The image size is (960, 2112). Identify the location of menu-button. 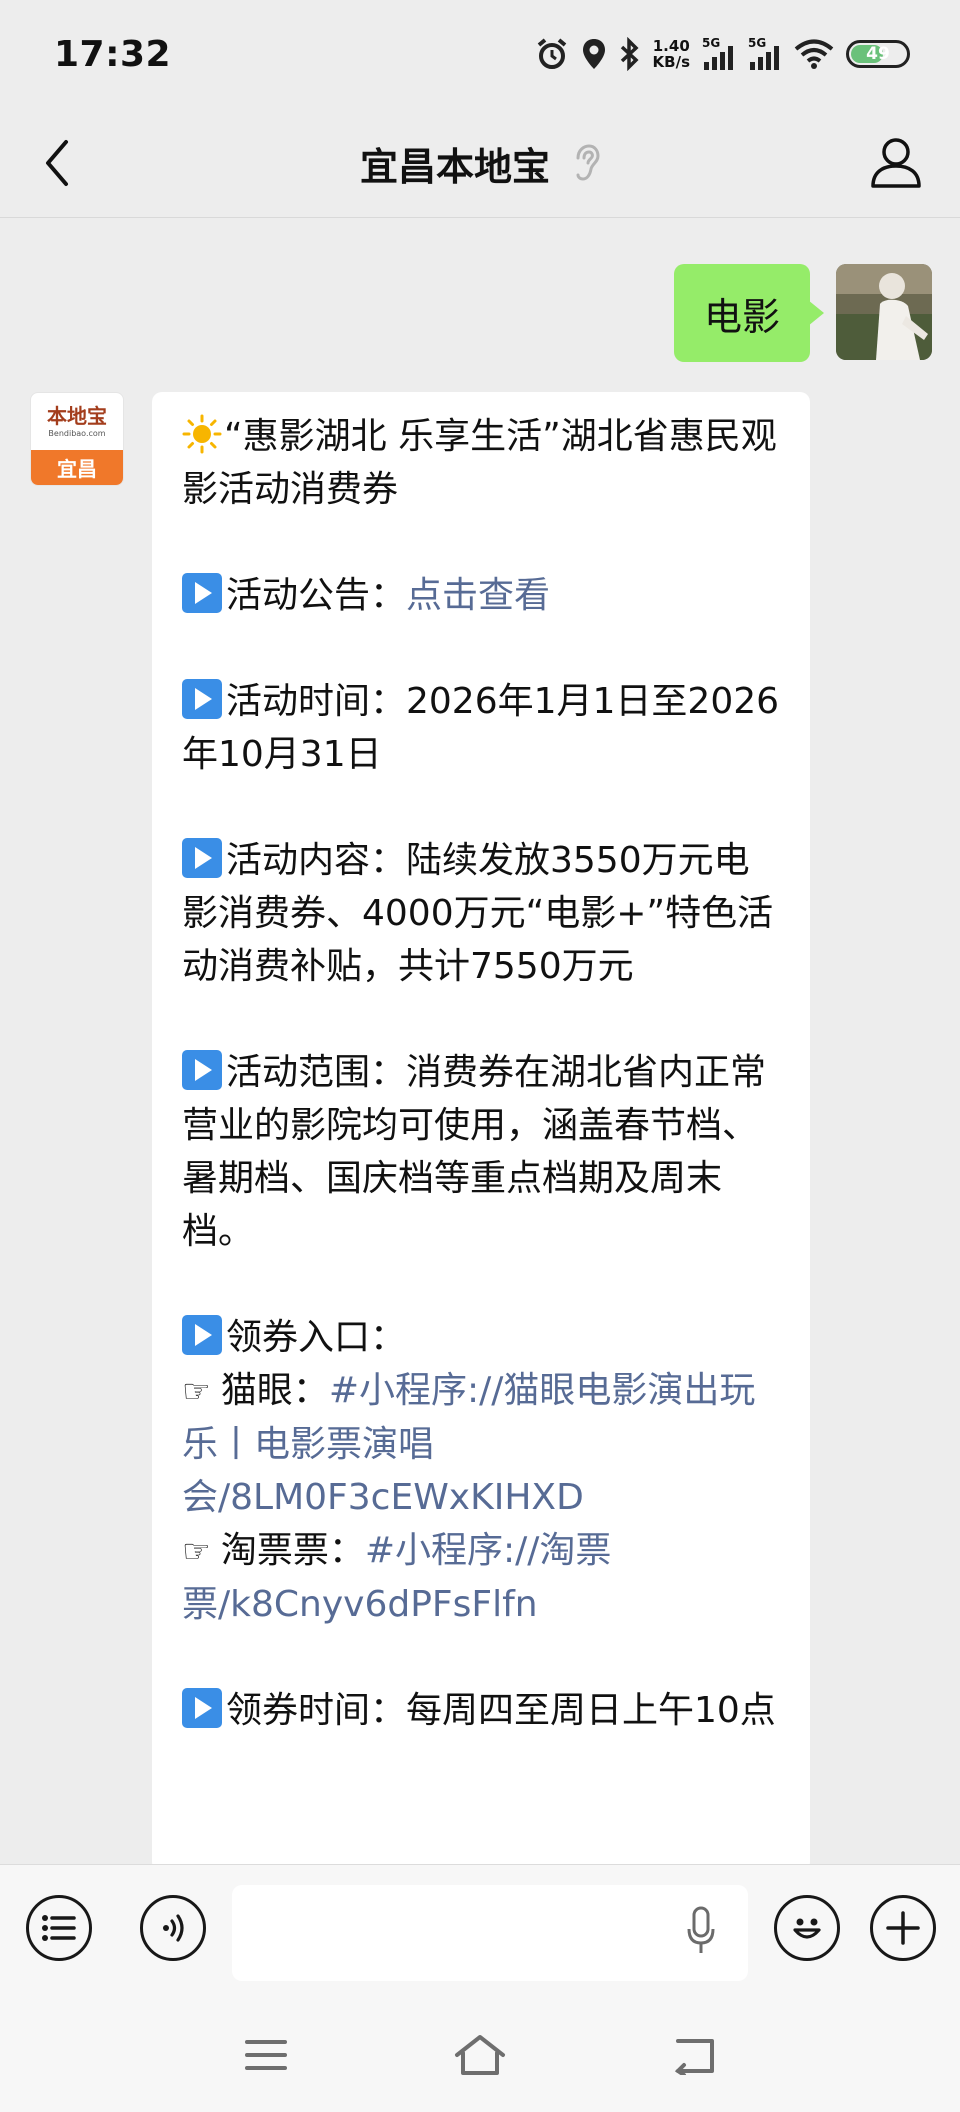
(59, 1928).